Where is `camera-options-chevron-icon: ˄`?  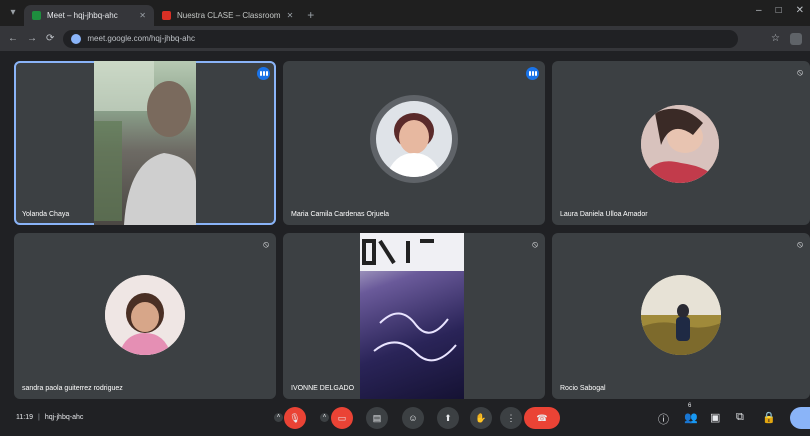 camera-options-chevron-icon: ˄ is located at coordinates (324, 417).